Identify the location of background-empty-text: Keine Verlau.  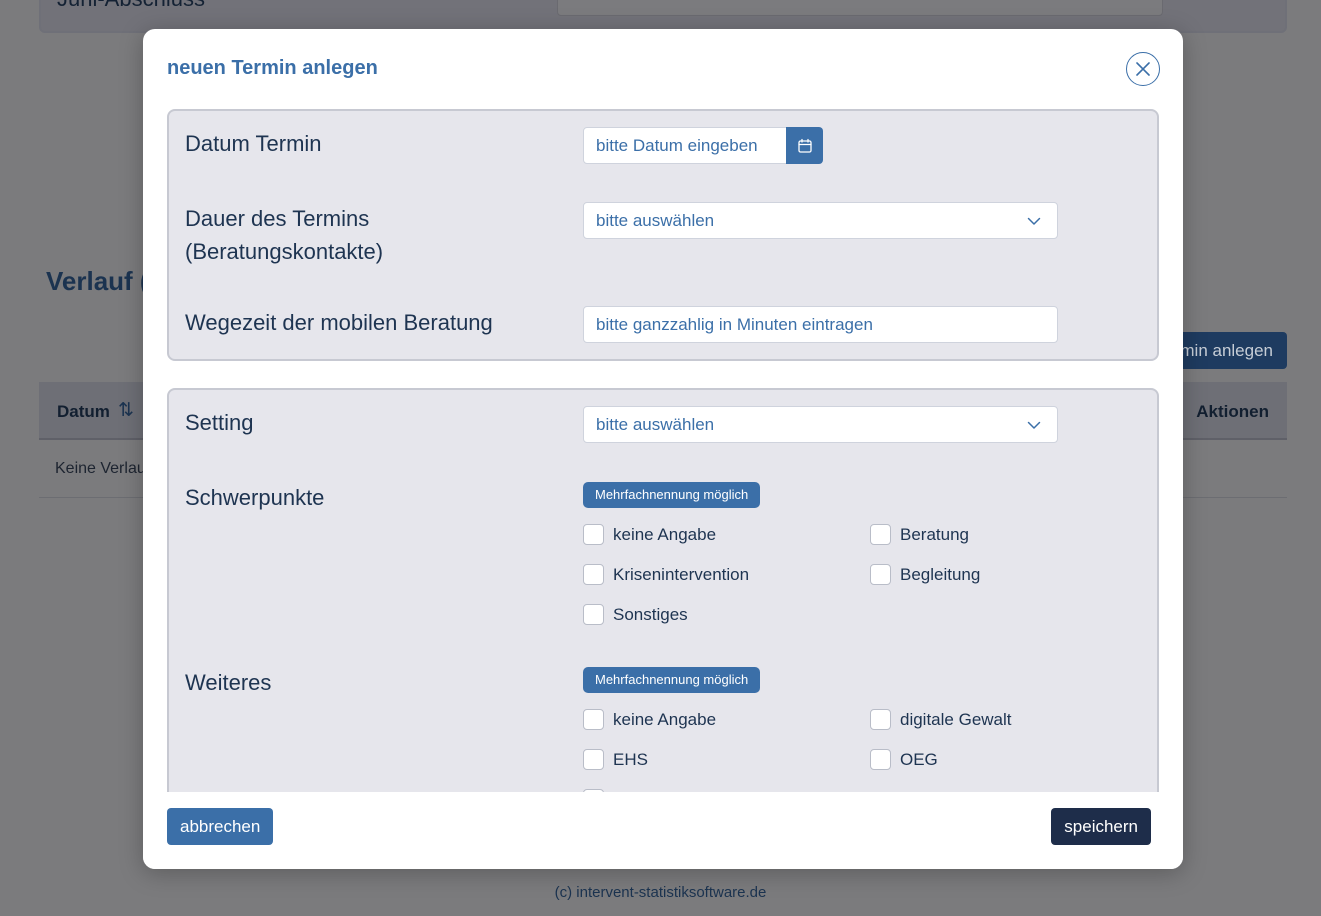
(100, 468).